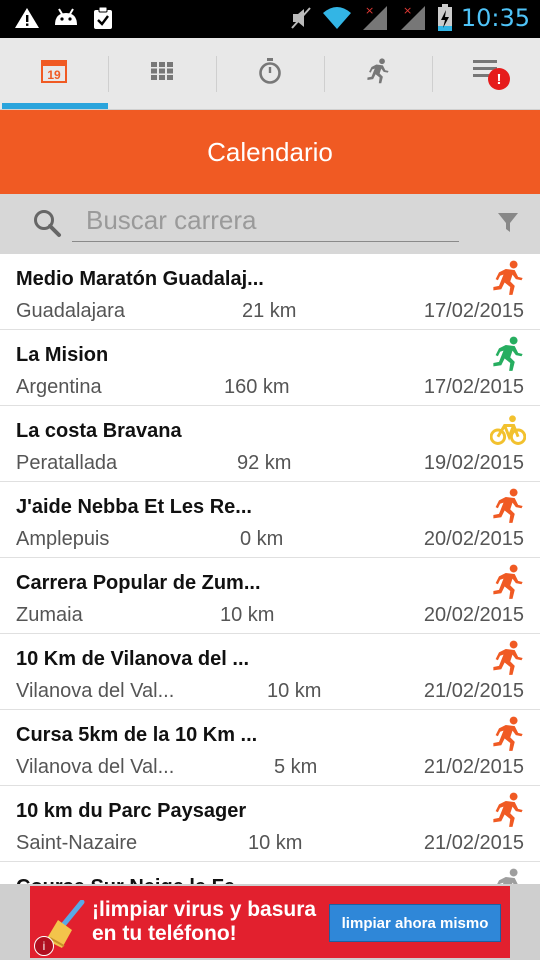  What do you see at coordinates (499, 79) in the screenshot?
I see `notification-badge: !` at bounding box center [499, 79].